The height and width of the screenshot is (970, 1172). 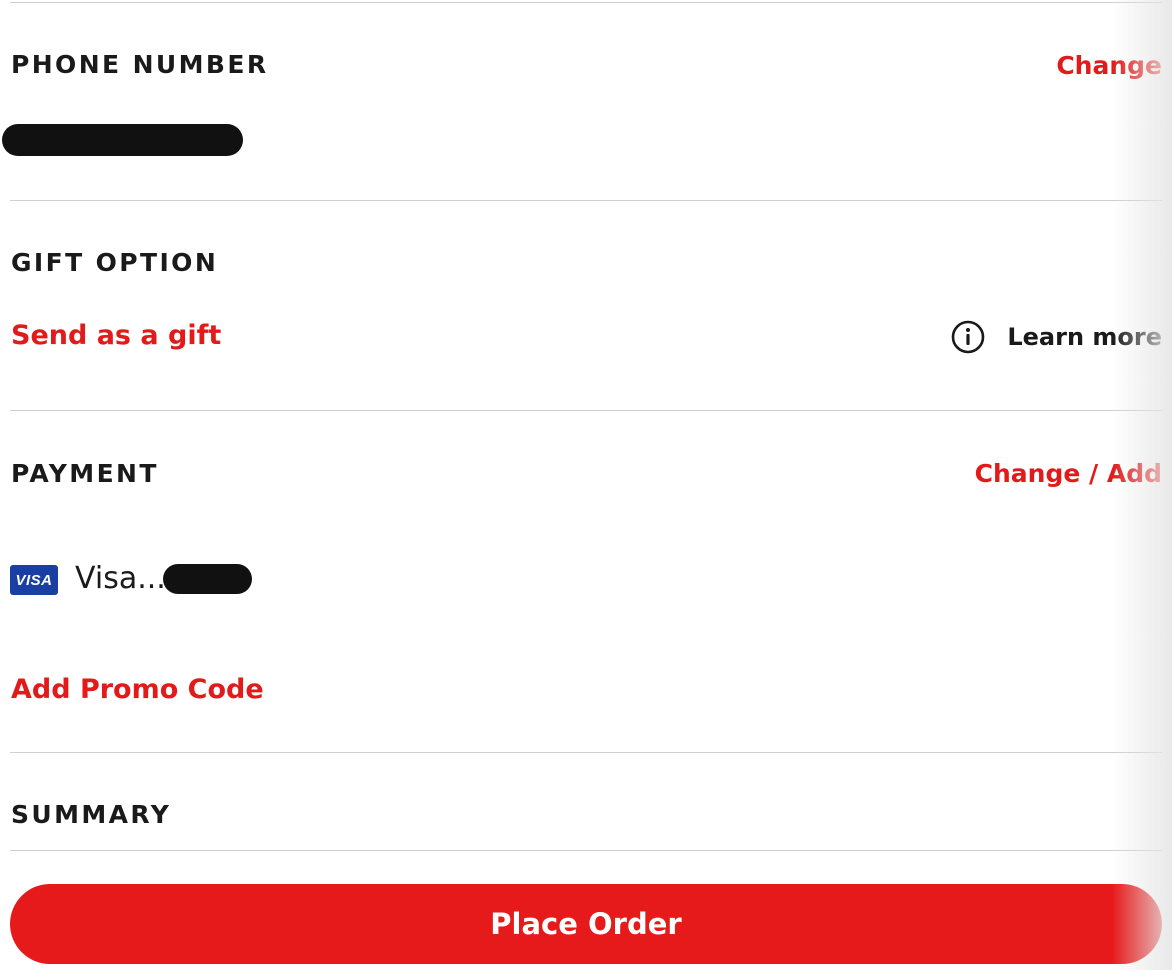 What do you see at coordinates (85, 473) in the screenshot?
I see `payment-title: PAYMENT` at bounding box center [85, 473].